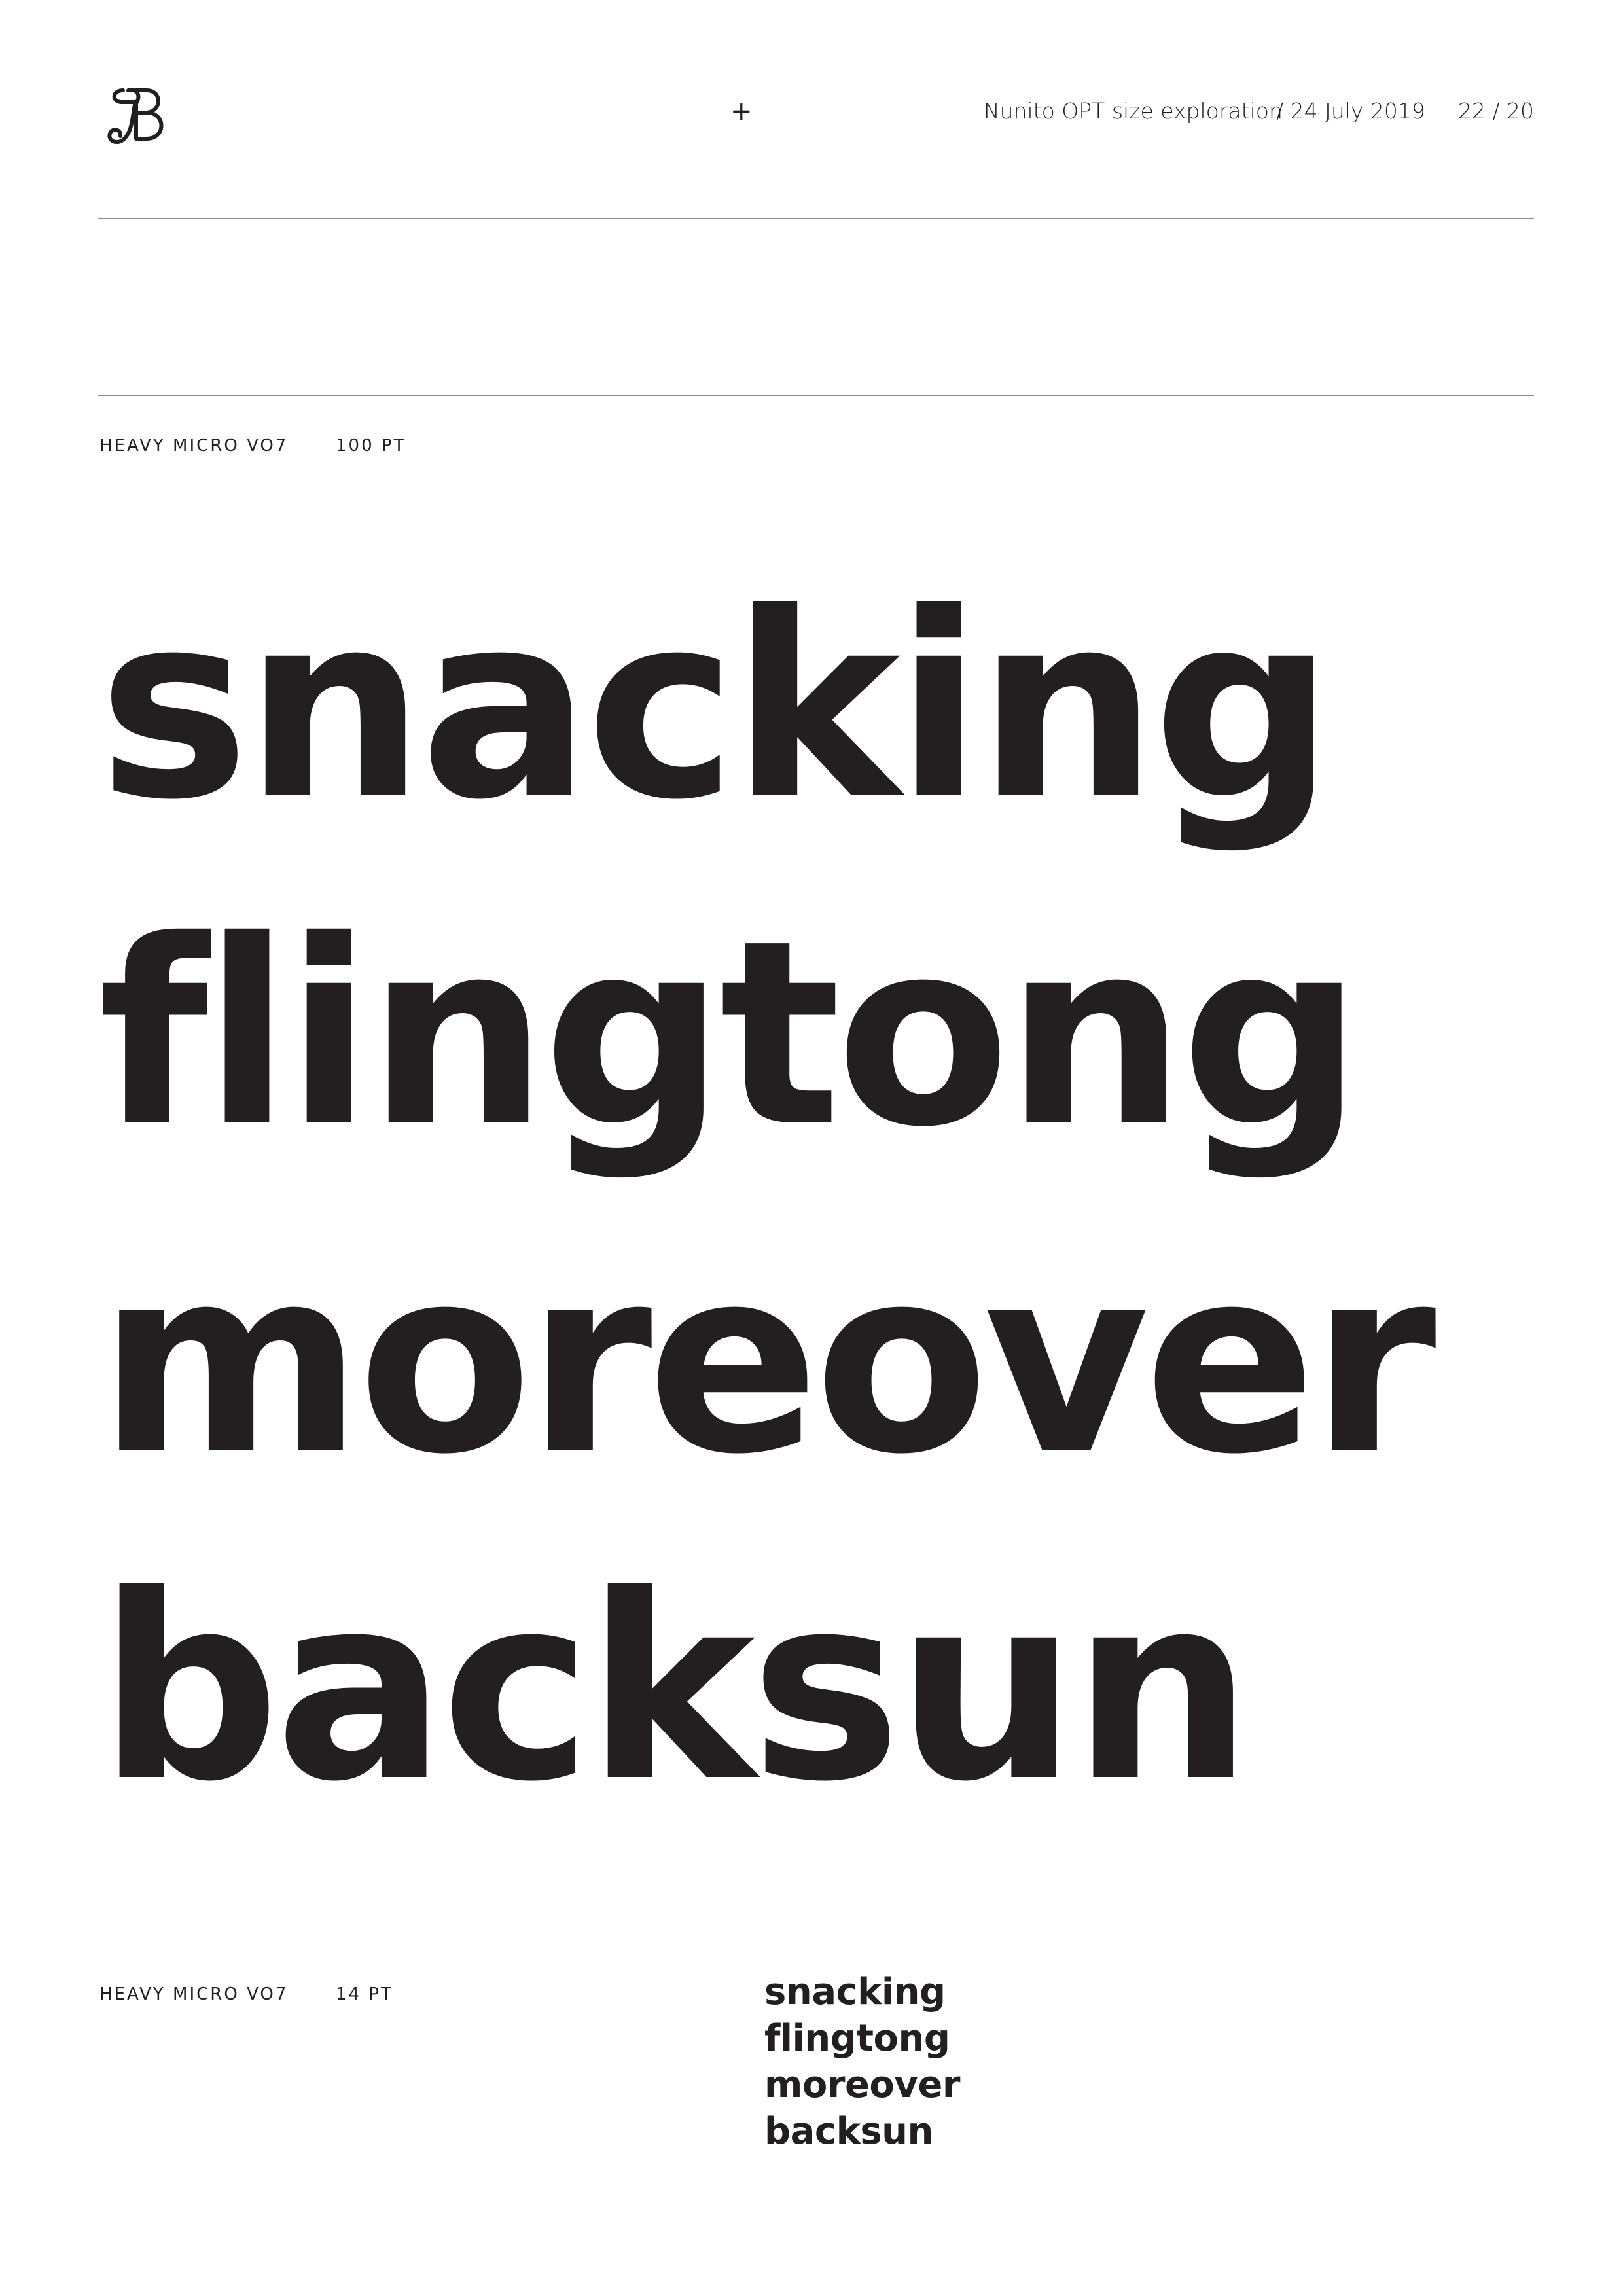 The image size is (1623, 2296). What do you see at coordinates (742, 111) in the screenshot?
I see `registration-cross: +` at bounding box center [742, 111].